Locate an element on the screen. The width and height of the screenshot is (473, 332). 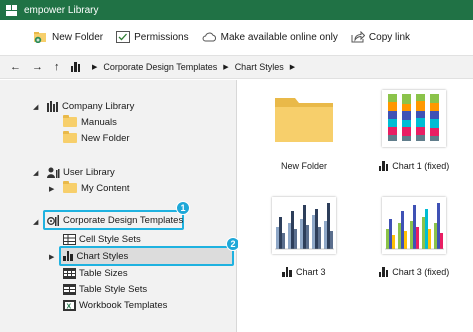
tree-item-new-folder: New Folder is located at coordinates (96, 138).